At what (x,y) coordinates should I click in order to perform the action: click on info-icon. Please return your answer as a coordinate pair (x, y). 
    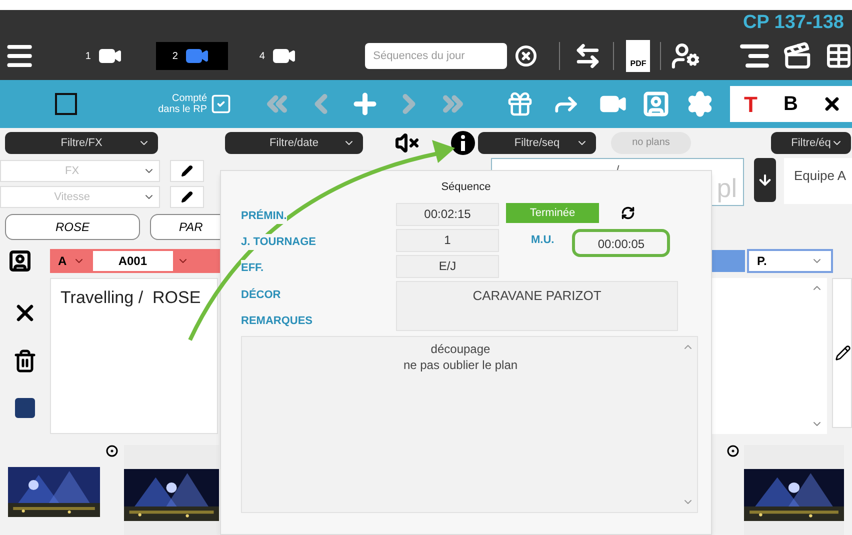
    Looking at the image, I should click on (463, 142).